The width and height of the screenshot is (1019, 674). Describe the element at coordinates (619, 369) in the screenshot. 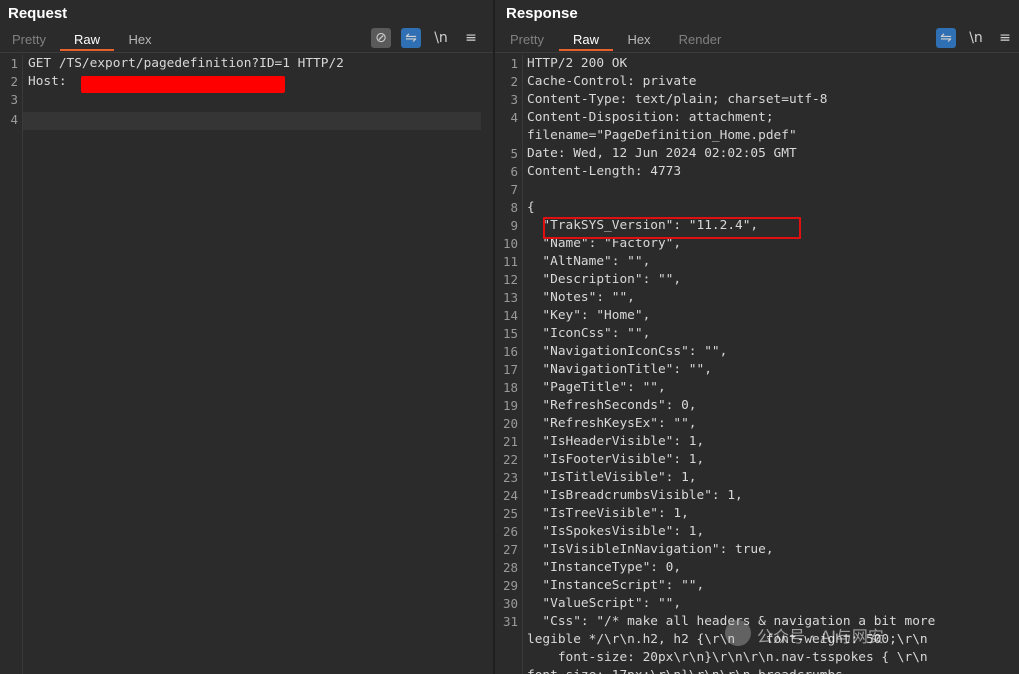

I see `code-line: "NavigationTitle": "",` at that location.